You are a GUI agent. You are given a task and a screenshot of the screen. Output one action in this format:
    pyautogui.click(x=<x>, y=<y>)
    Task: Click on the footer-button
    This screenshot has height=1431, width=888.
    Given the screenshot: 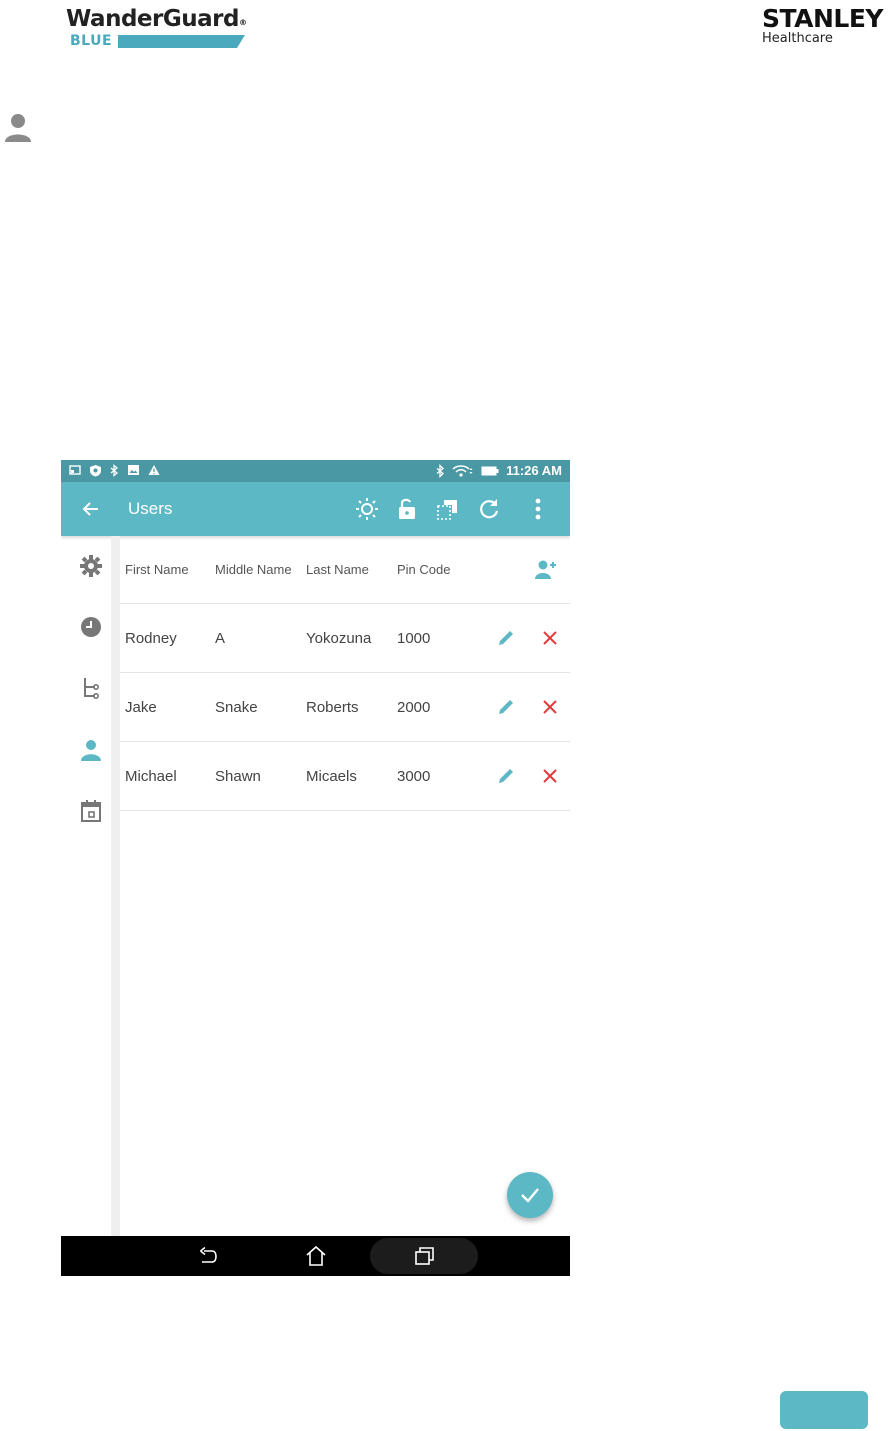 What is the action you would take?
    pyautogui.click(x=824, y=1410)
    